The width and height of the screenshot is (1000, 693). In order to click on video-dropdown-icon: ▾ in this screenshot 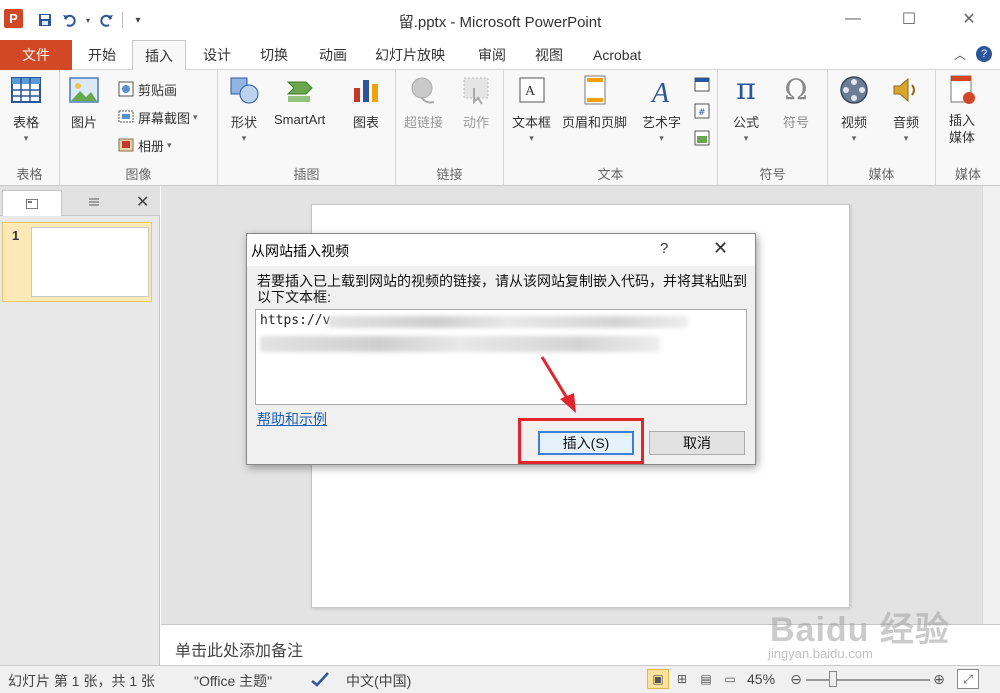, I will do `click(854, 138)`.